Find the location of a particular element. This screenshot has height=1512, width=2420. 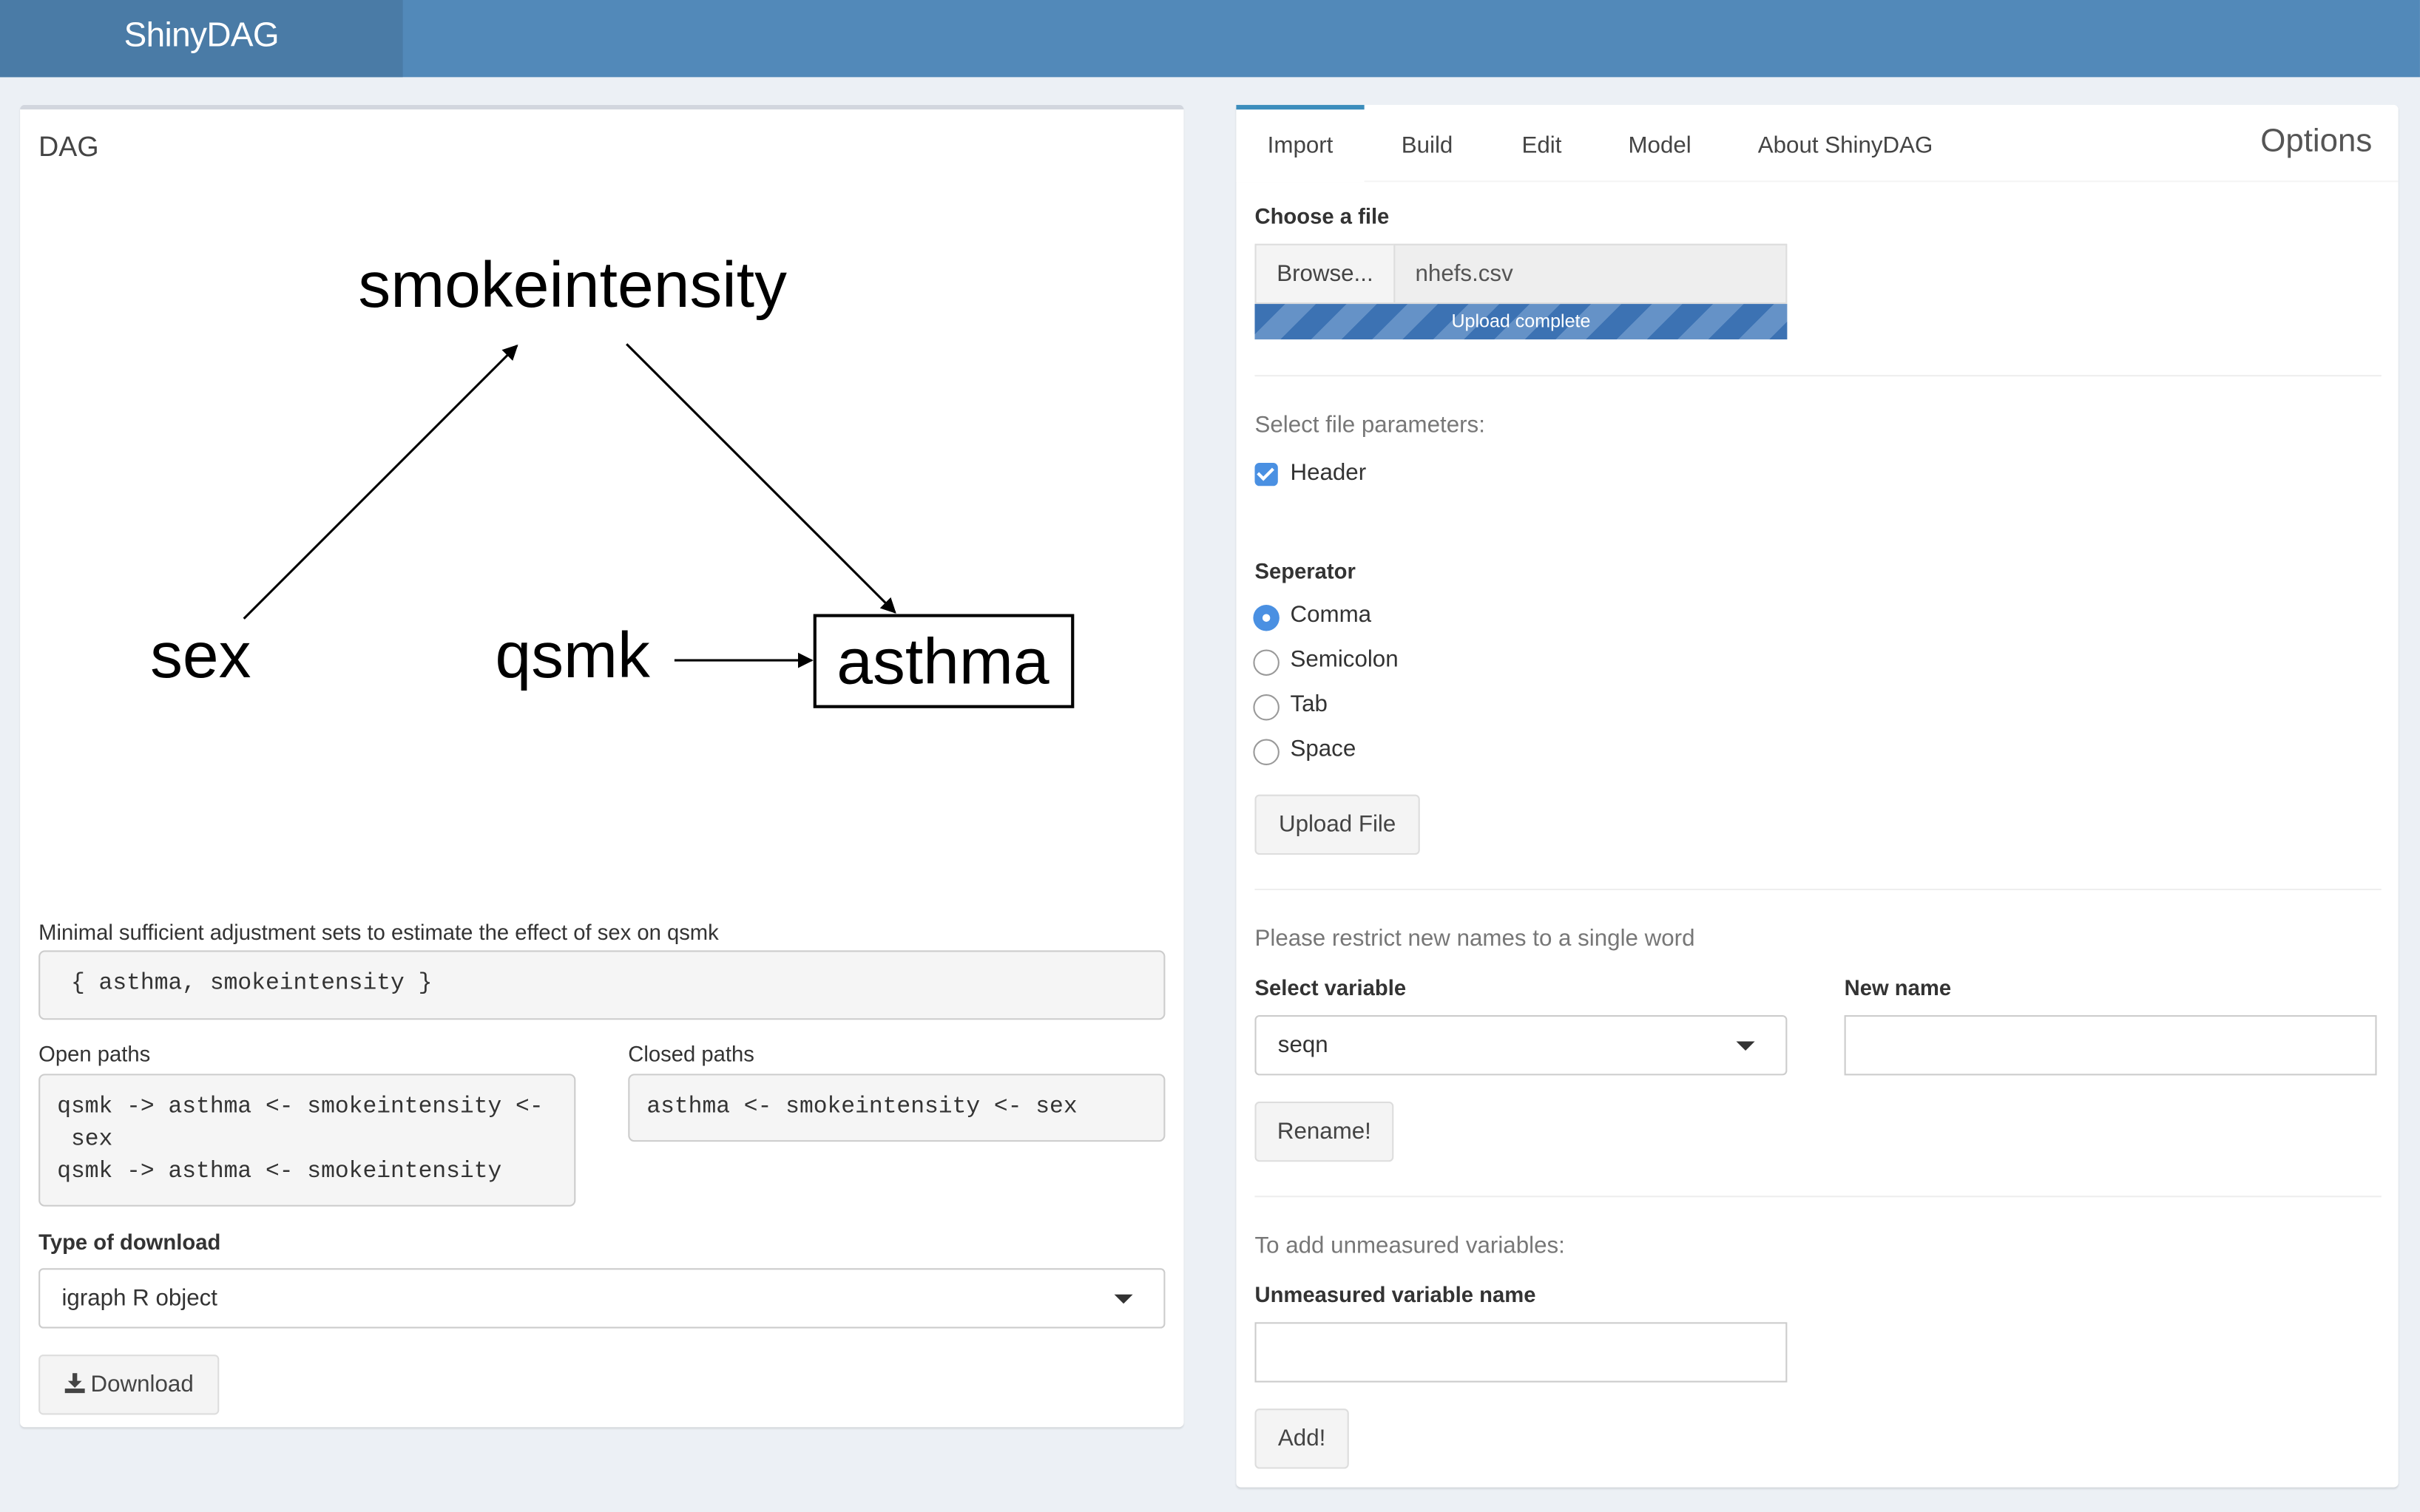

unmeasured-hint: To add unmeasured variables: is located at coordinates (1409, 1246).